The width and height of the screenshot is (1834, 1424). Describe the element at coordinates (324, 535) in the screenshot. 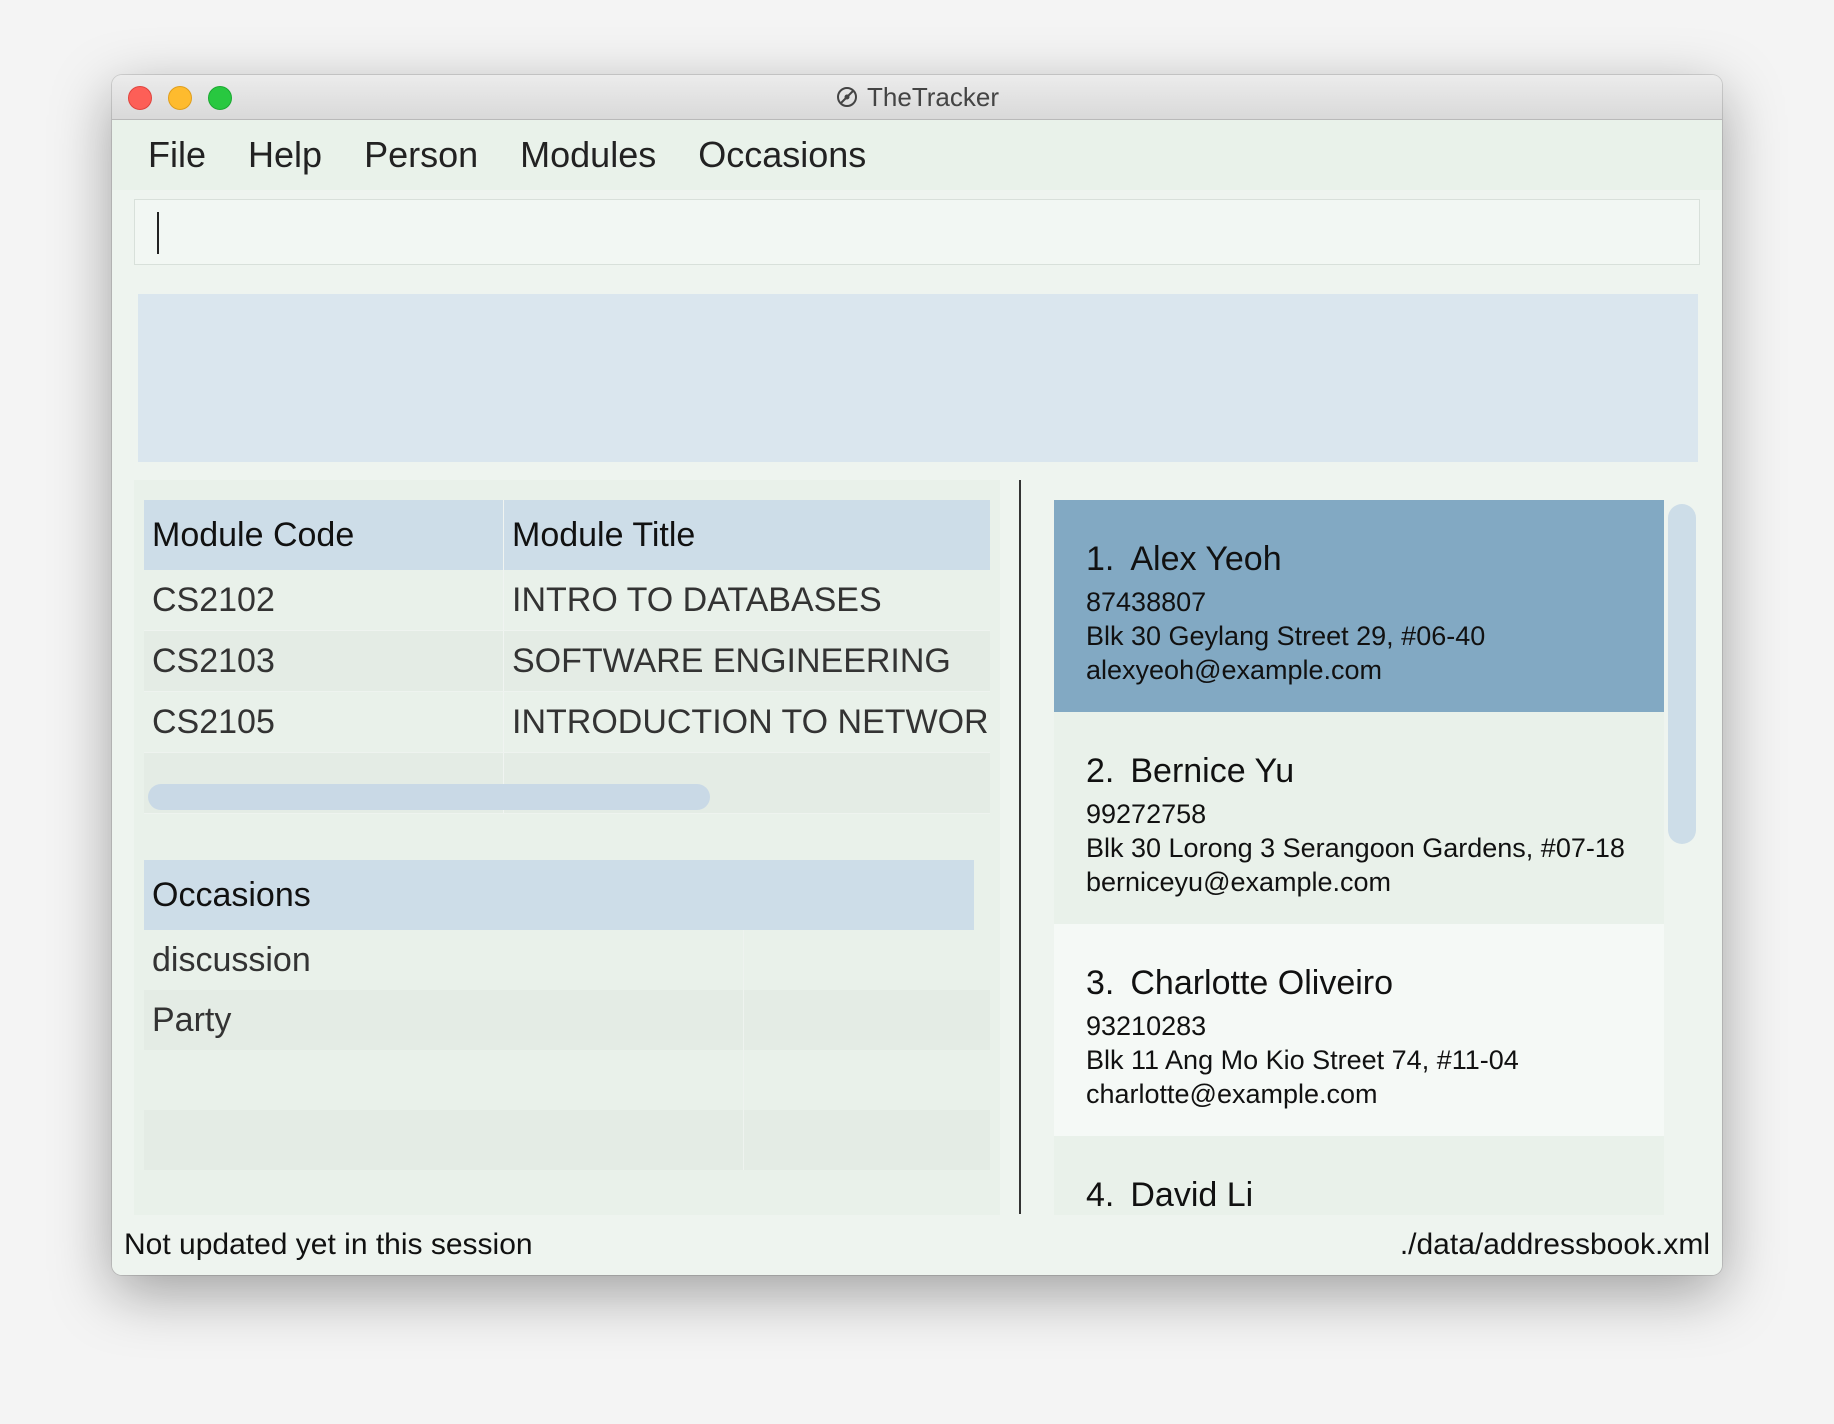

I see `column-header-module-code: Module Code` at that location.